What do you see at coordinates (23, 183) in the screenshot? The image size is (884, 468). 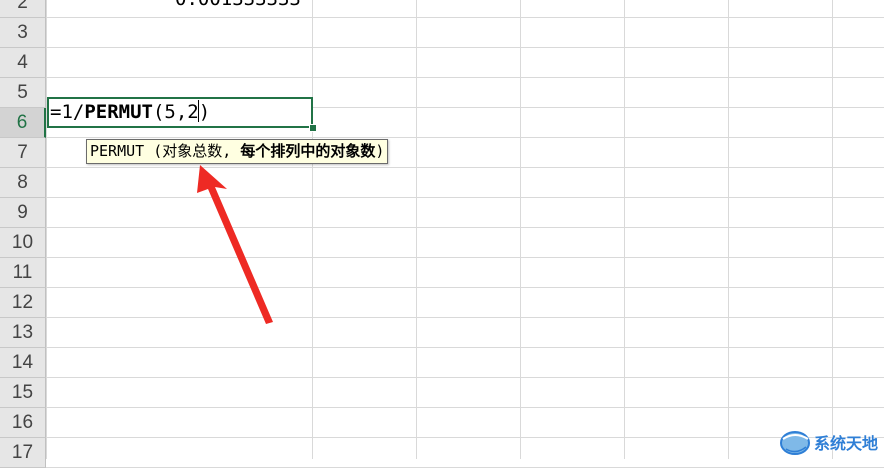 I see `row-header-8: 8` at bounding box center [23, 183].